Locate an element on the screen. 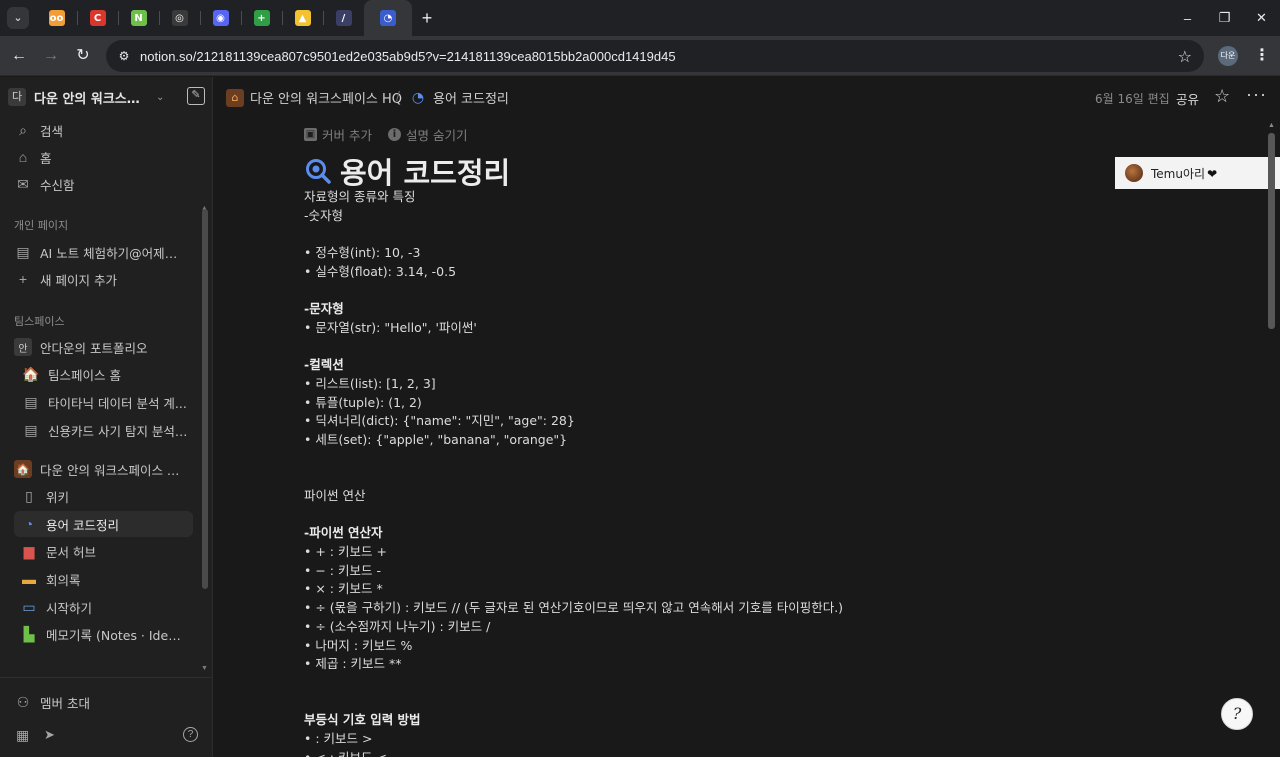 This screenshot has height=757, width=1280. text-block: -문자형 is located at coordinates (573, 309).